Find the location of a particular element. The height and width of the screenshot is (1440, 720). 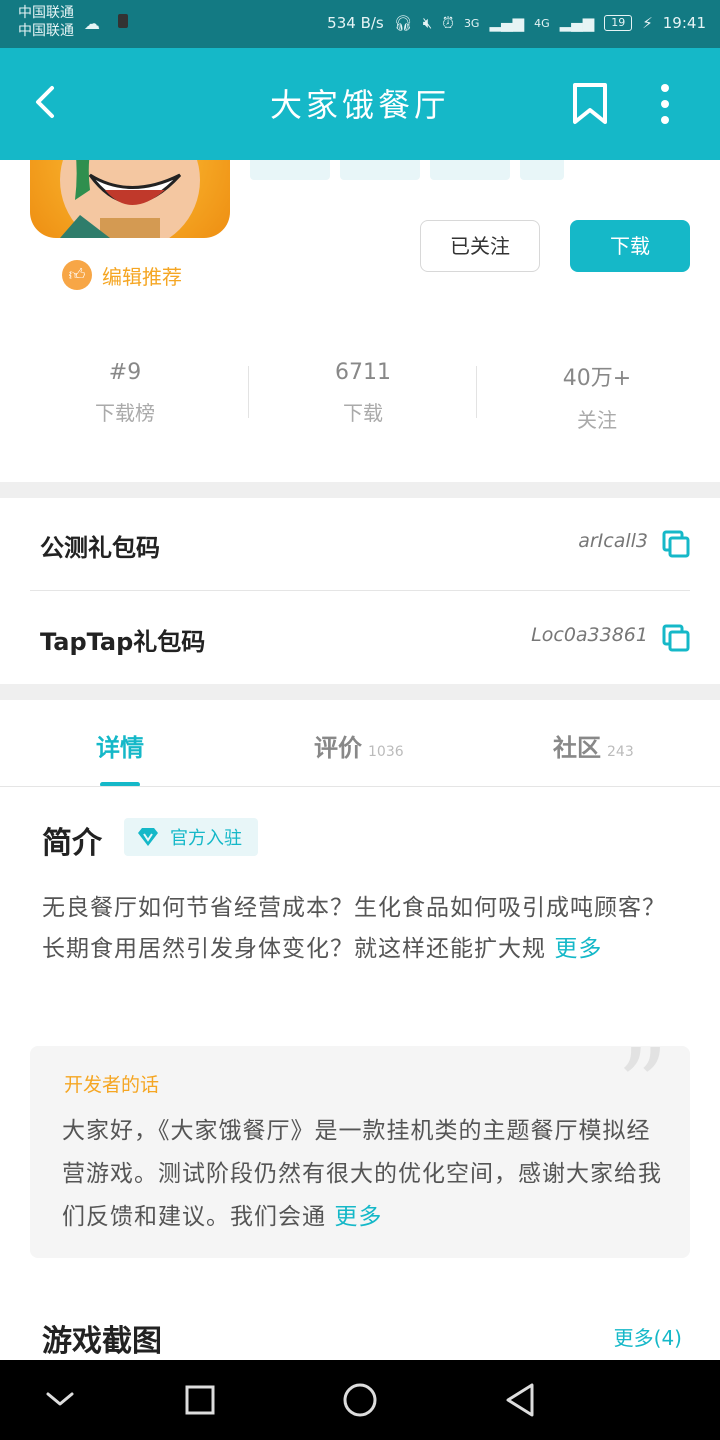

bookmark-icon is located at coordinates (590, 104).